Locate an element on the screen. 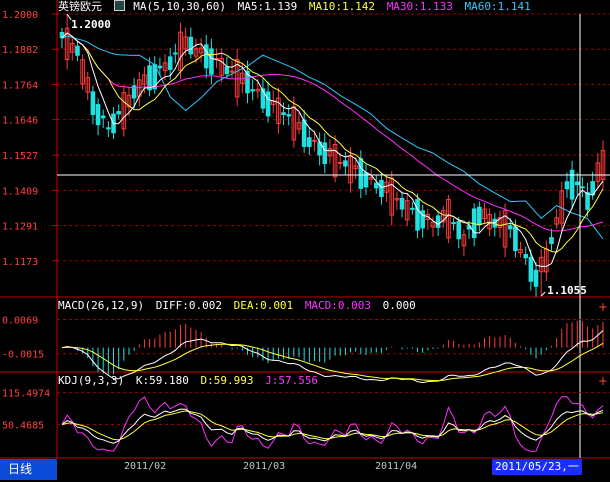 The width and height of the screenshot is (610, 482). y-tick-label: 115.4974 is located at coordinates (26, 394).